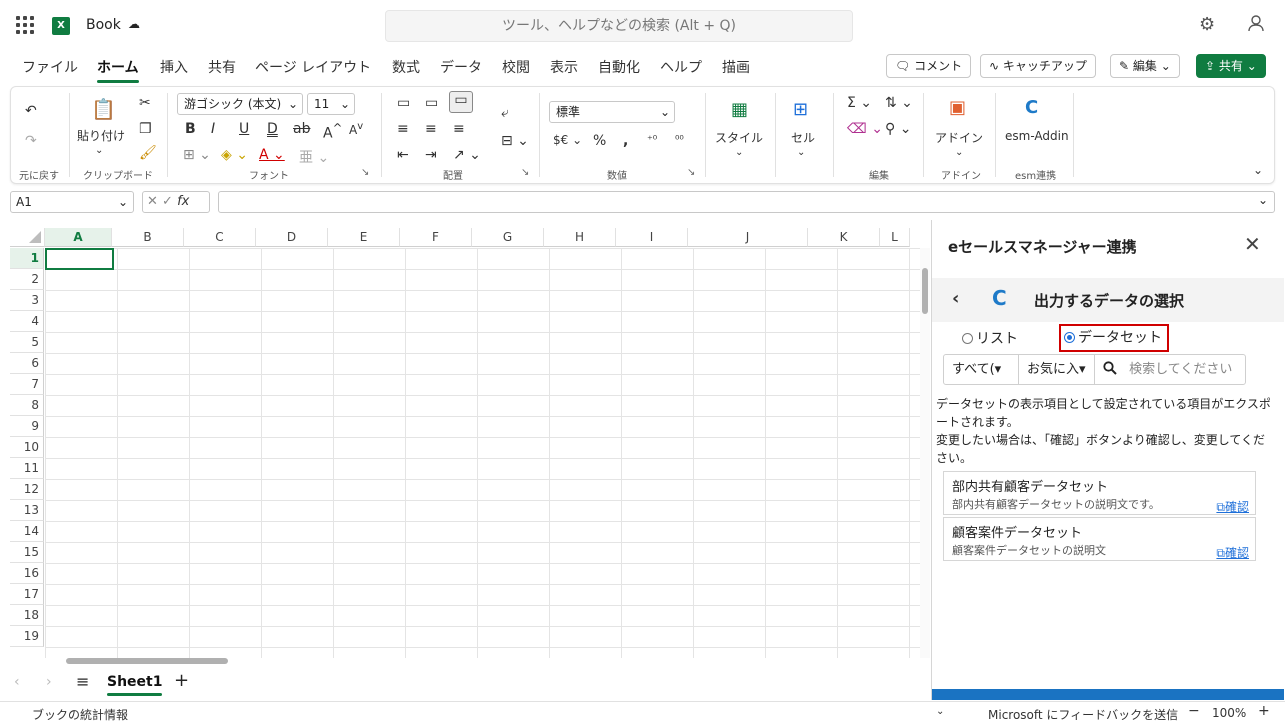  Describe the element at coordinates (652, 139) in the screenshot. I see `increase-decimal-icon: ⁺⁰` at that location.